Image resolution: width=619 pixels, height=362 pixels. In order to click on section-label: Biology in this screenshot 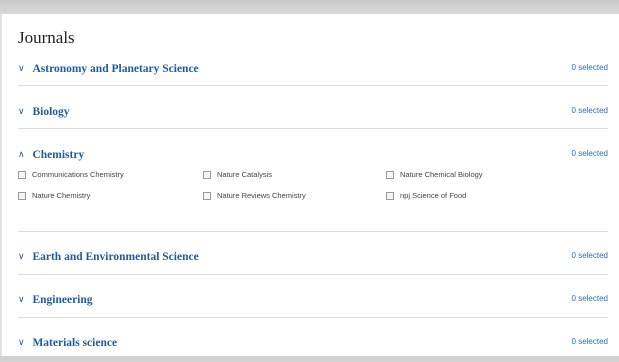, I will do `click(51, 111)`.